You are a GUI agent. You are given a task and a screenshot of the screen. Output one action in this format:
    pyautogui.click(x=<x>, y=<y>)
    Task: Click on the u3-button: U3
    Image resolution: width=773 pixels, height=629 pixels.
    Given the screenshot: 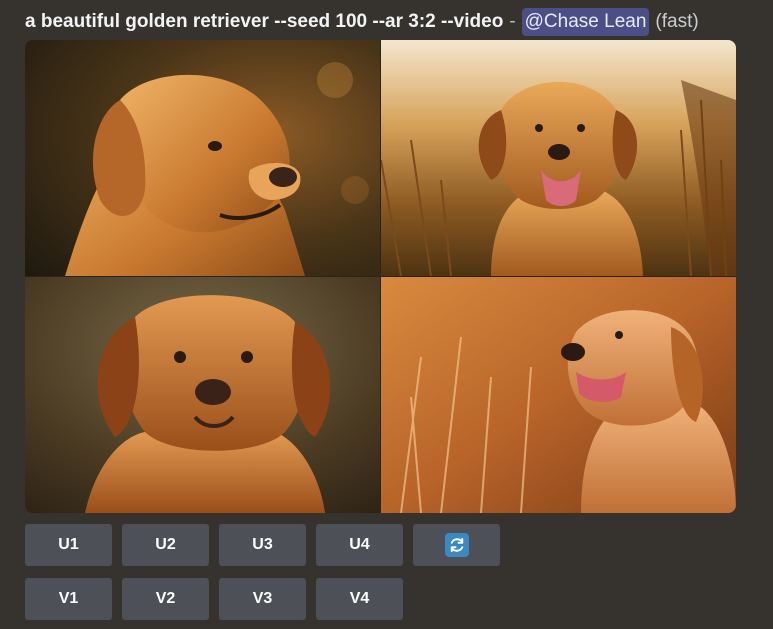 What is the action you would take?
    pyautogui.click(x=262, y=545)
    